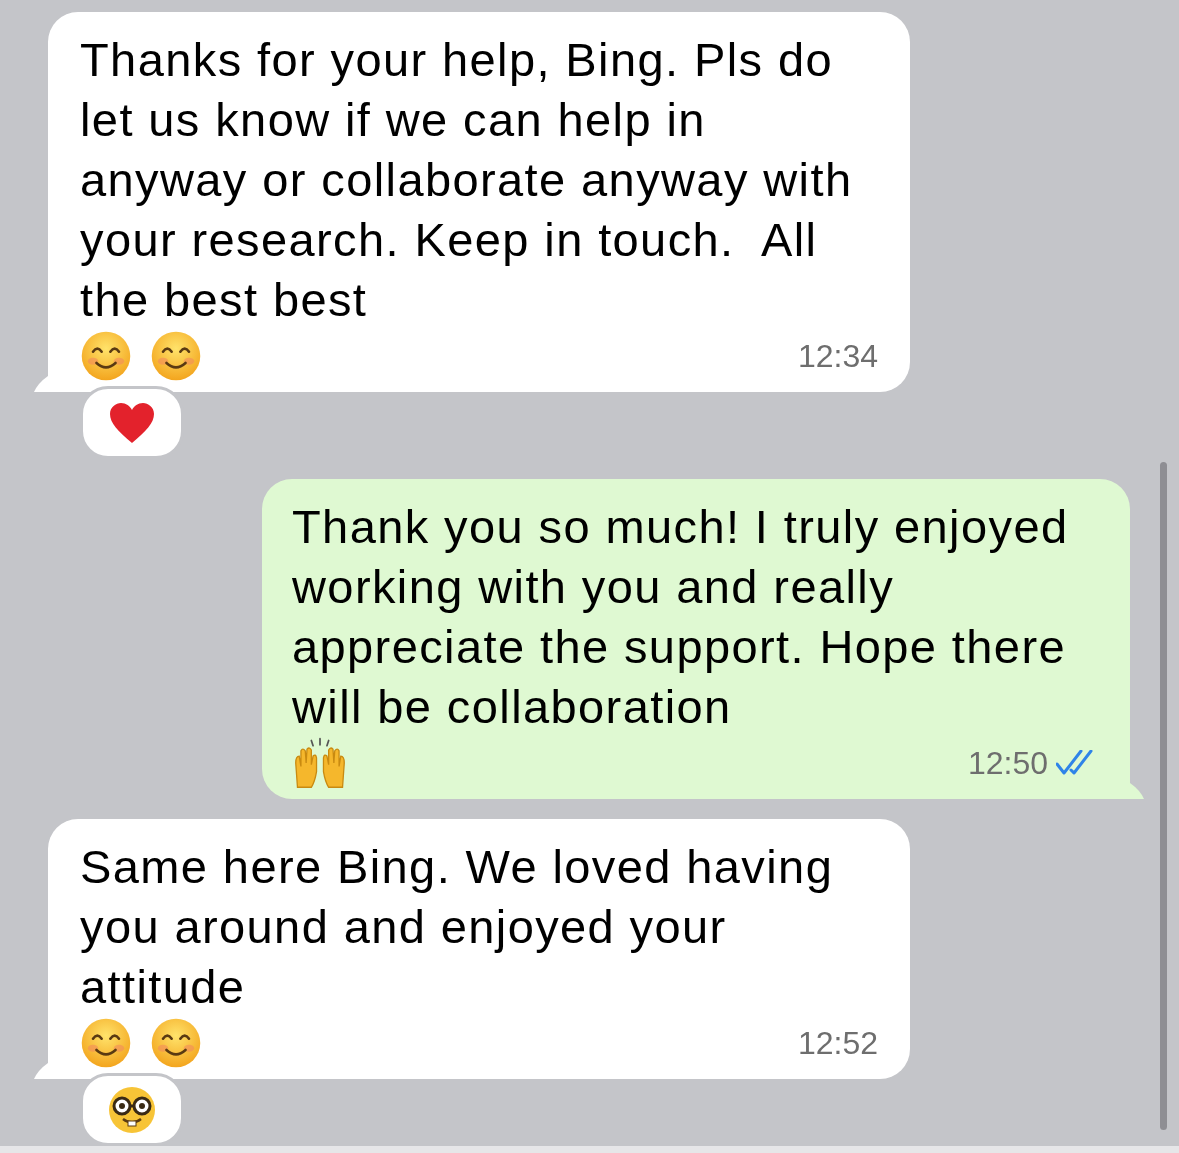  What do you see at coordinates (1007, 763) in the screenshot?
I see `message-time: 12:50` at bounding box center [1007, 763].